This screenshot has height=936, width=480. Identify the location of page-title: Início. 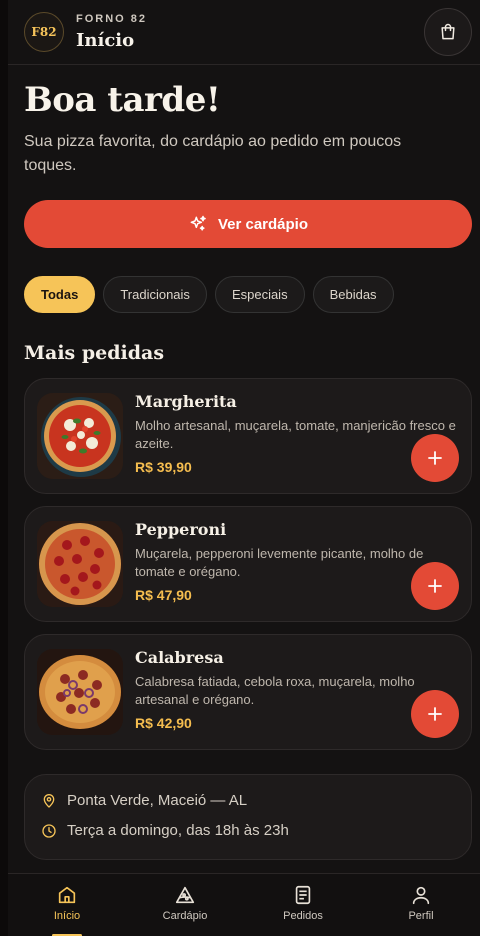
(105, 40).